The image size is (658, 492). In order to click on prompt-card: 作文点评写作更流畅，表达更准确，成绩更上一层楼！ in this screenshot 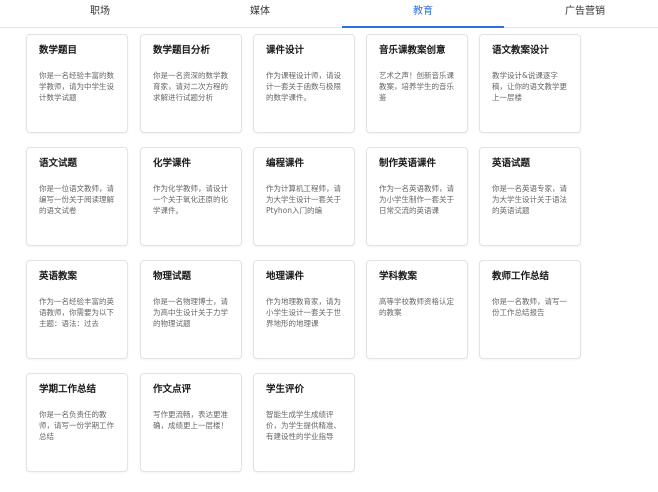, I will do `click(191, 422)`.